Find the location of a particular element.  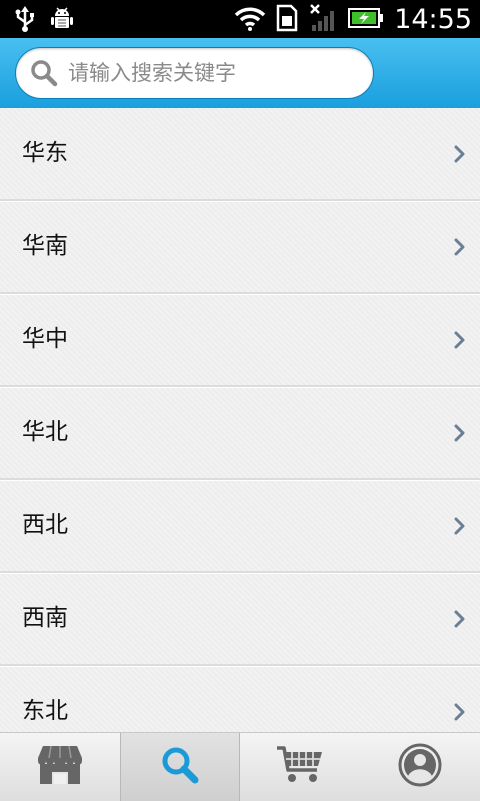

list-item: 东北 is located at coordinates (240, 699).